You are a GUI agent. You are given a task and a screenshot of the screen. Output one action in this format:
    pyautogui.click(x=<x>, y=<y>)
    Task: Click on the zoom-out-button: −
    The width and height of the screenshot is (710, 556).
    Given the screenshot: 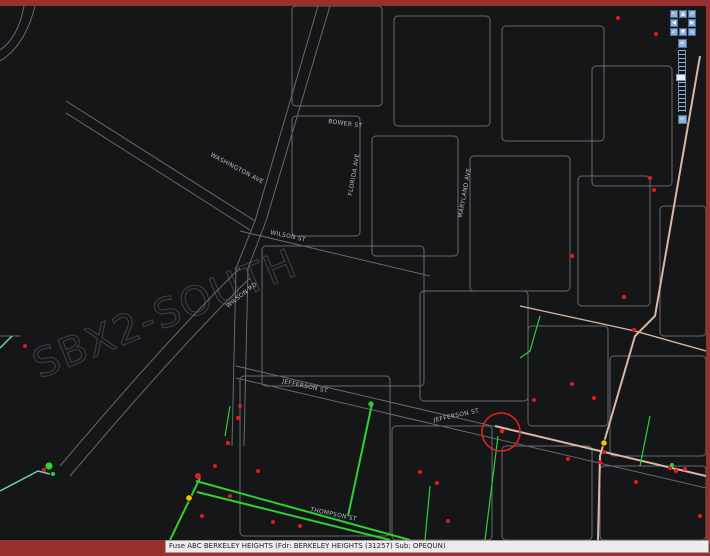 What is the action you would take?
    pyautogui.click(x=682, y=119)
    